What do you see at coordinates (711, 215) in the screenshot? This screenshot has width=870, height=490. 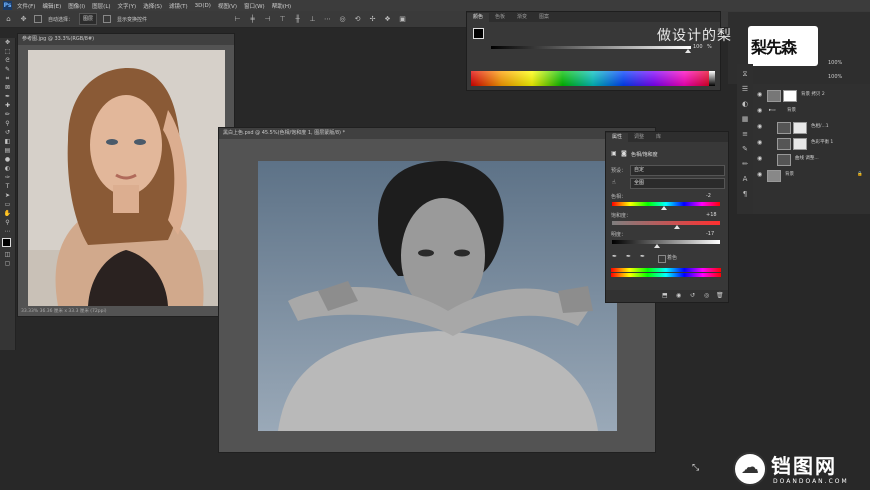 I see `saturation-value: +18` at bounding box center [711, 215].